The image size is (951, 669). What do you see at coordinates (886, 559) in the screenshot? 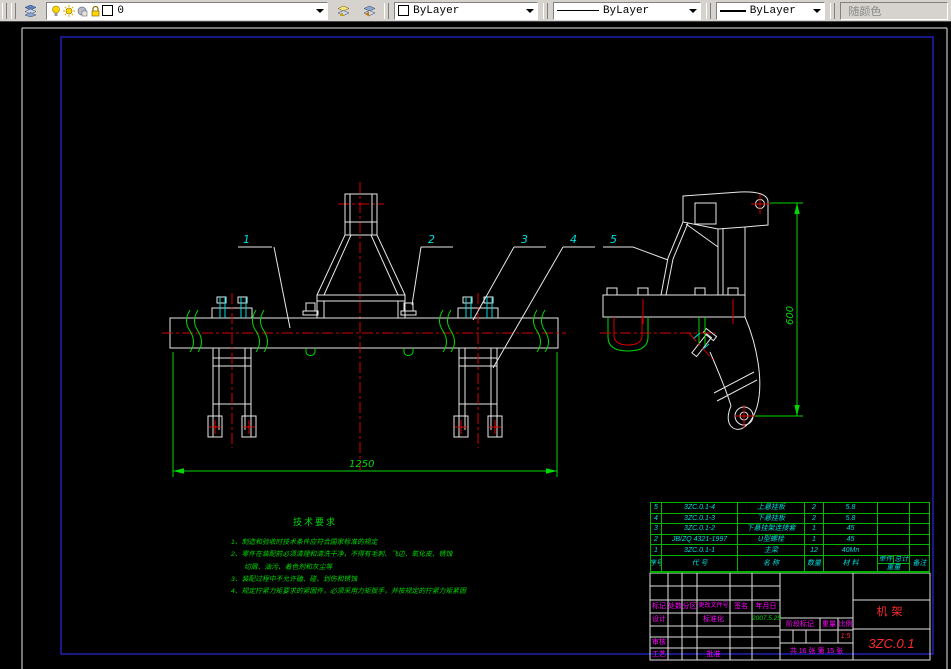
I see `bom-header-weight-single: 单件` at bounding box center [886, 559].